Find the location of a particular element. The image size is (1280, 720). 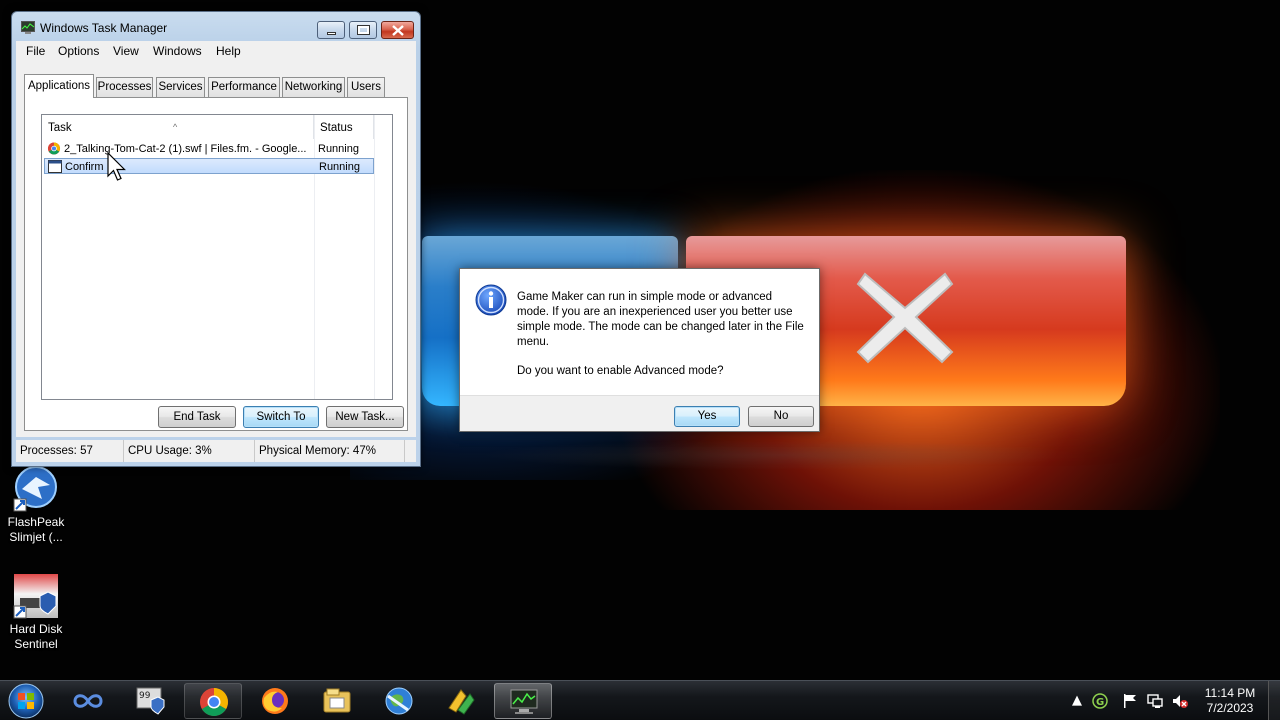

task-name: Confirm is located at coordinates (84, 167).